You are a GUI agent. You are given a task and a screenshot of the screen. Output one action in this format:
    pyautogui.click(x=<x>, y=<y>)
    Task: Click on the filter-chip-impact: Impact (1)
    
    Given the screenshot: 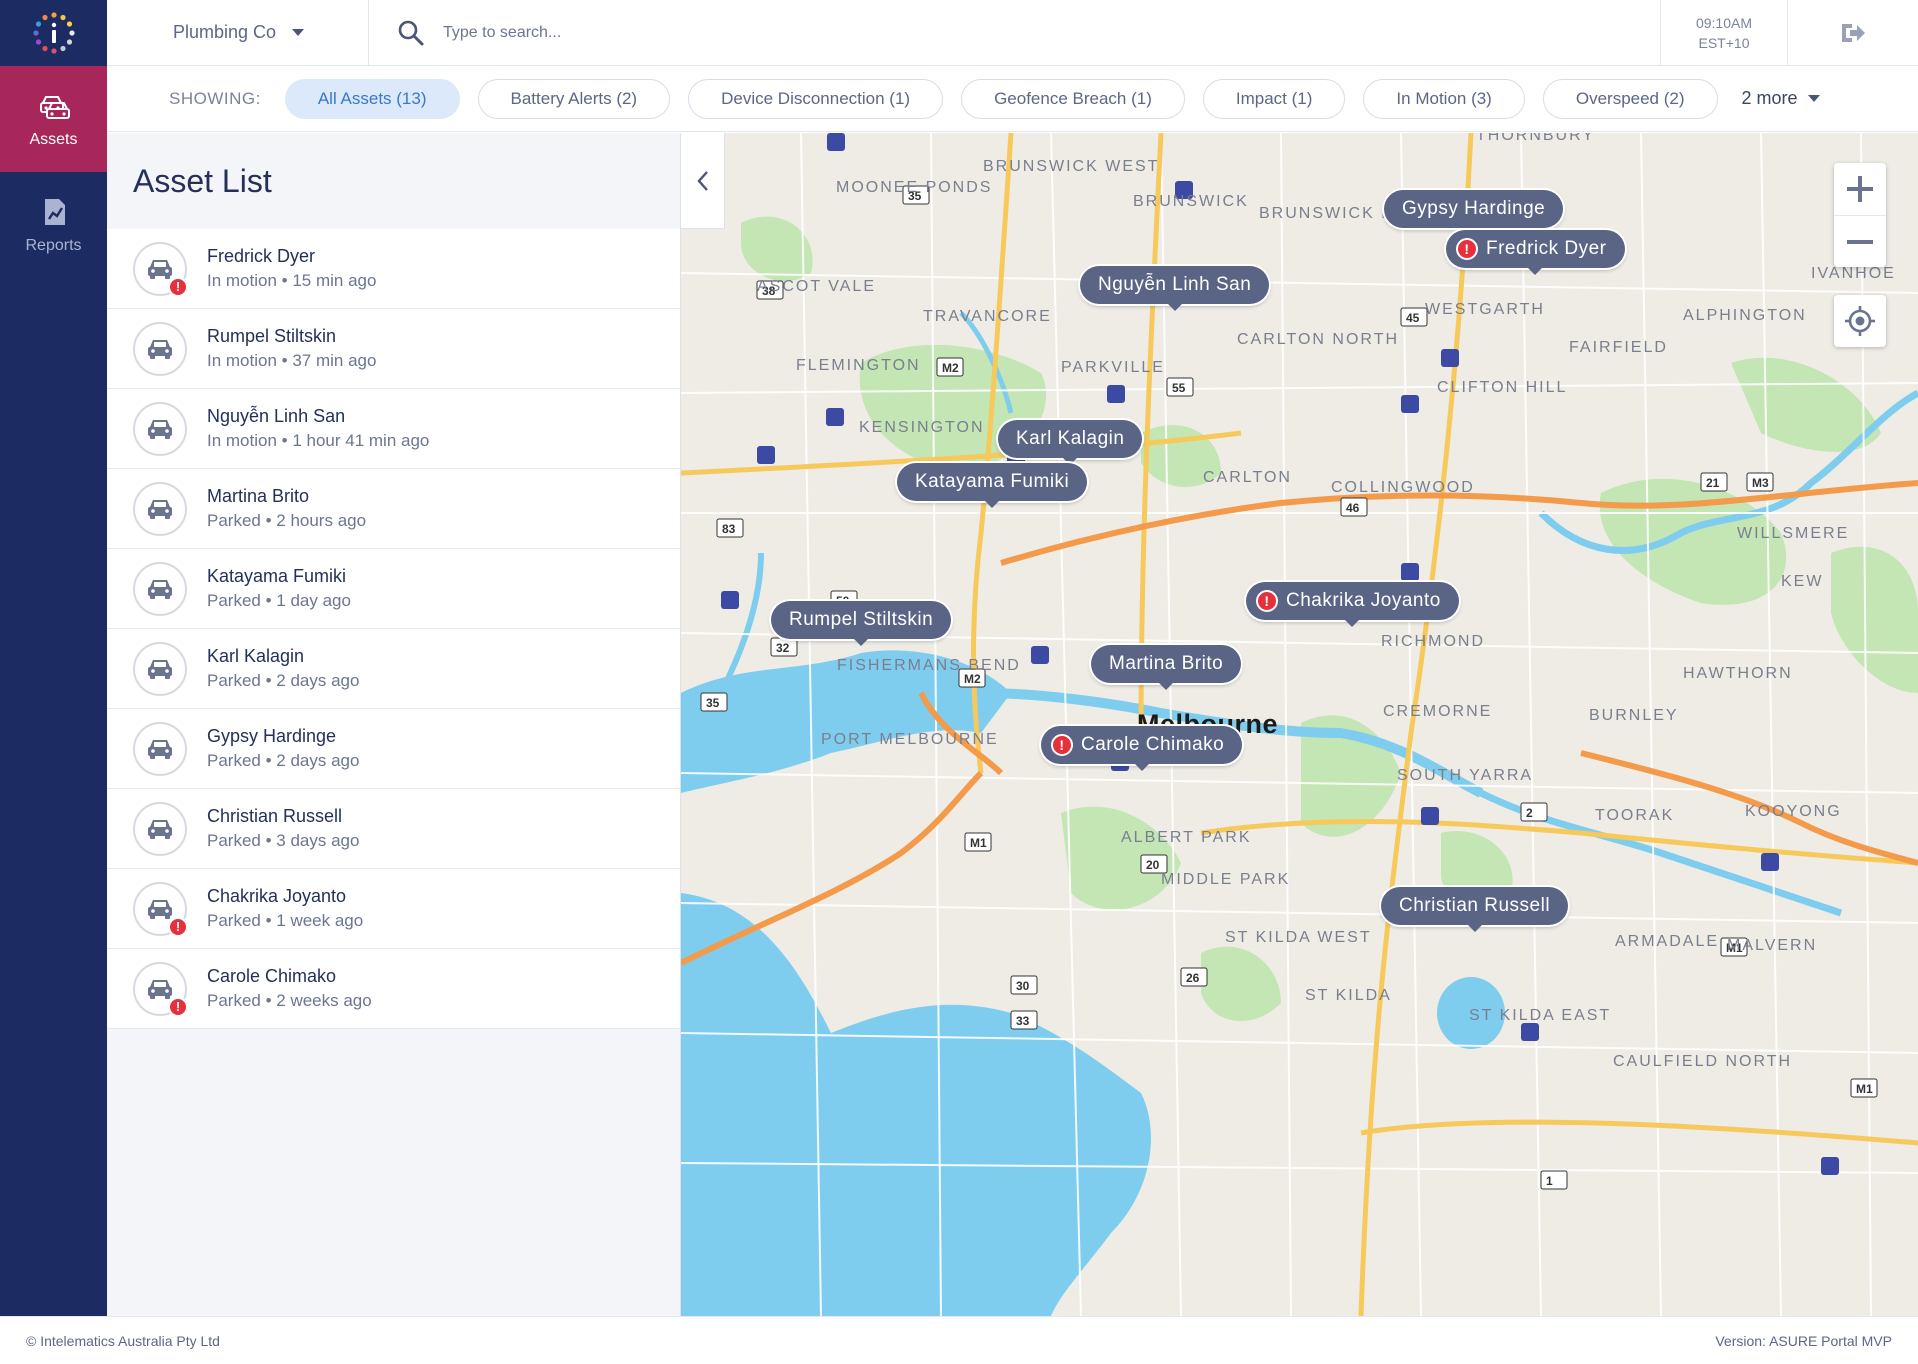 What is the action you would take?
    pyautogui.click(x=1274, y=98)
    